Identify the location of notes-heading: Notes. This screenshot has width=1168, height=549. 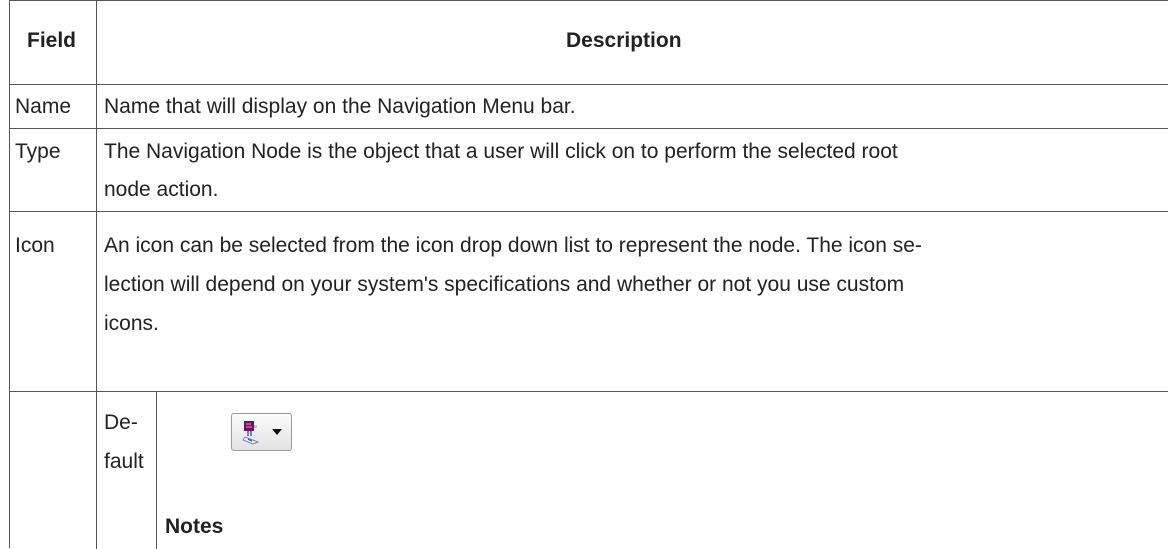
(194, 526).